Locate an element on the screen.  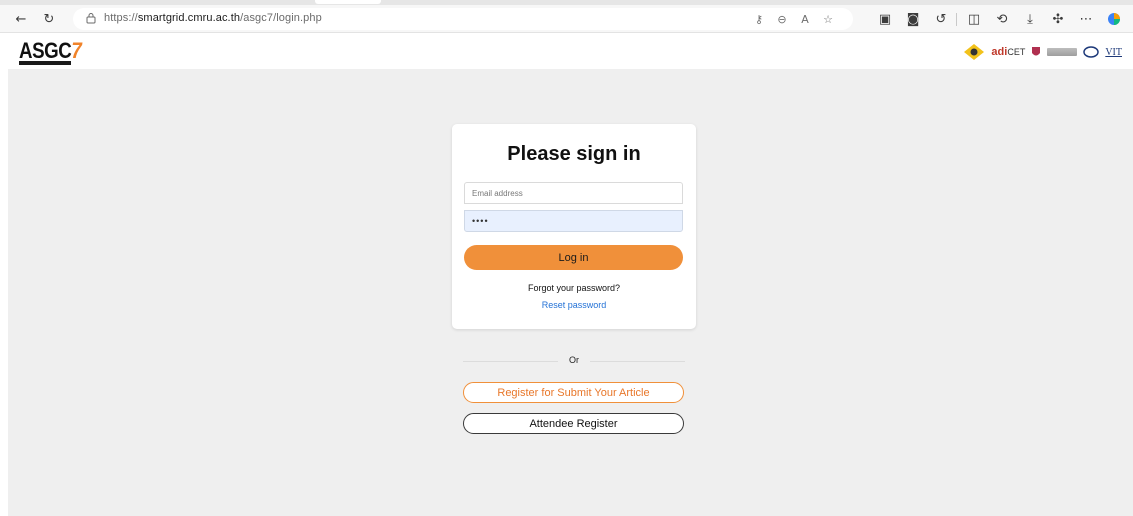
register-article-button: Register for Submit Your Article is located at coordinates (573, 392).